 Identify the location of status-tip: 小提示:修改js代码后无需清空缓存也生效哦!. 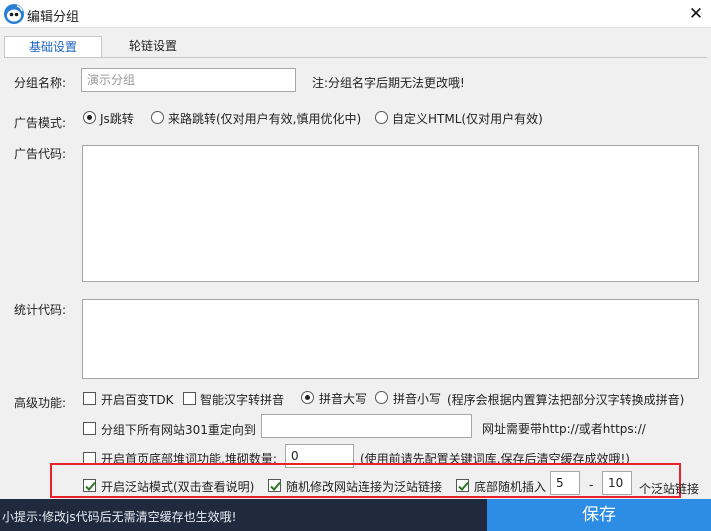
(119, 517).